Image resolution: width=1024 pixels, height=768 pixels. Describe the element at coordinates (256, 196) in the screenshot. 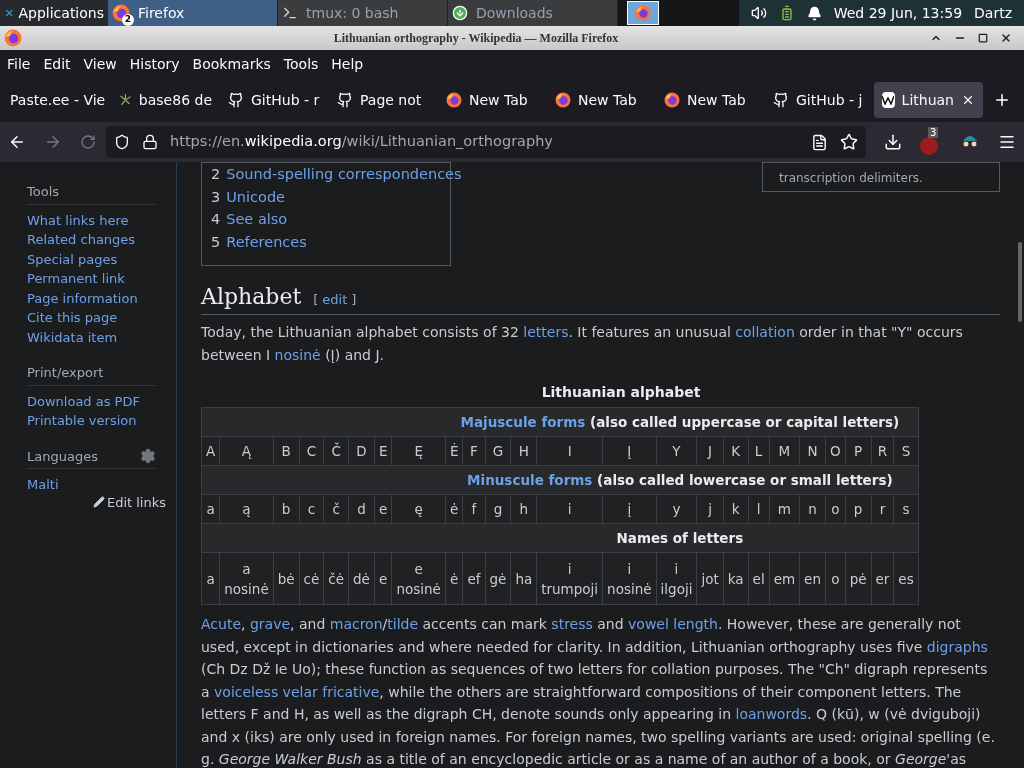

I see `toc-link: Unicode` at that location.